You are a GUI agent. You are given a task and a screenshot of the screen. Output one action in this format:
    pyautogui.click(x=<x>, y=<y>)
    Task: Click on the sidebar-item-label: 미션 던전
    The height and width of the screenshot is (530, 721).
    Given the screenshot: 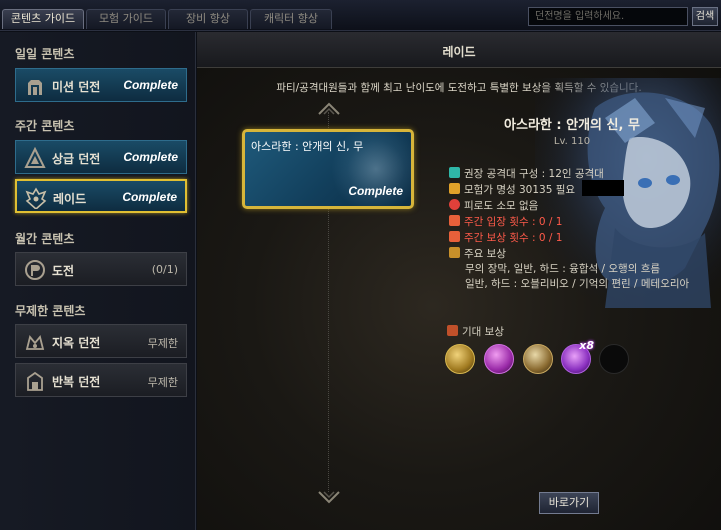 What is the action you would take?
    pyautogui.click(x=76, y=87)
    